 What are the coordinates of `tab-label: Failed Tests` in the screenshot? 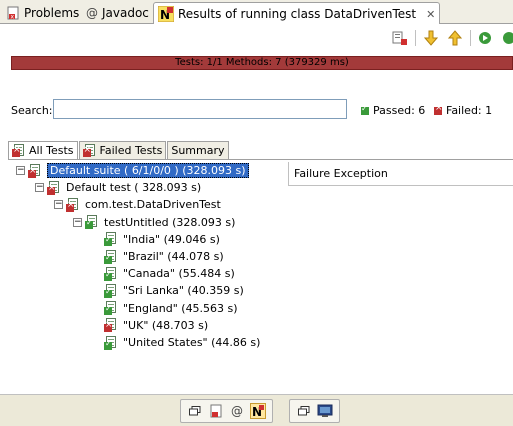 It's located at (131, 150).